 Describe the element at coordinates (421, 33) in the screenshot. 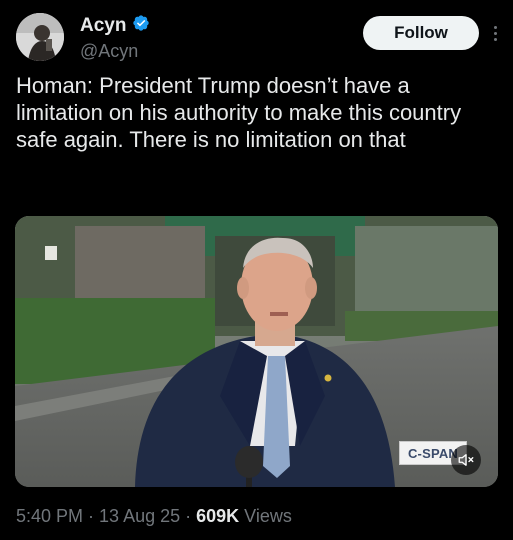

I see `follow-button: Follow` at that location.